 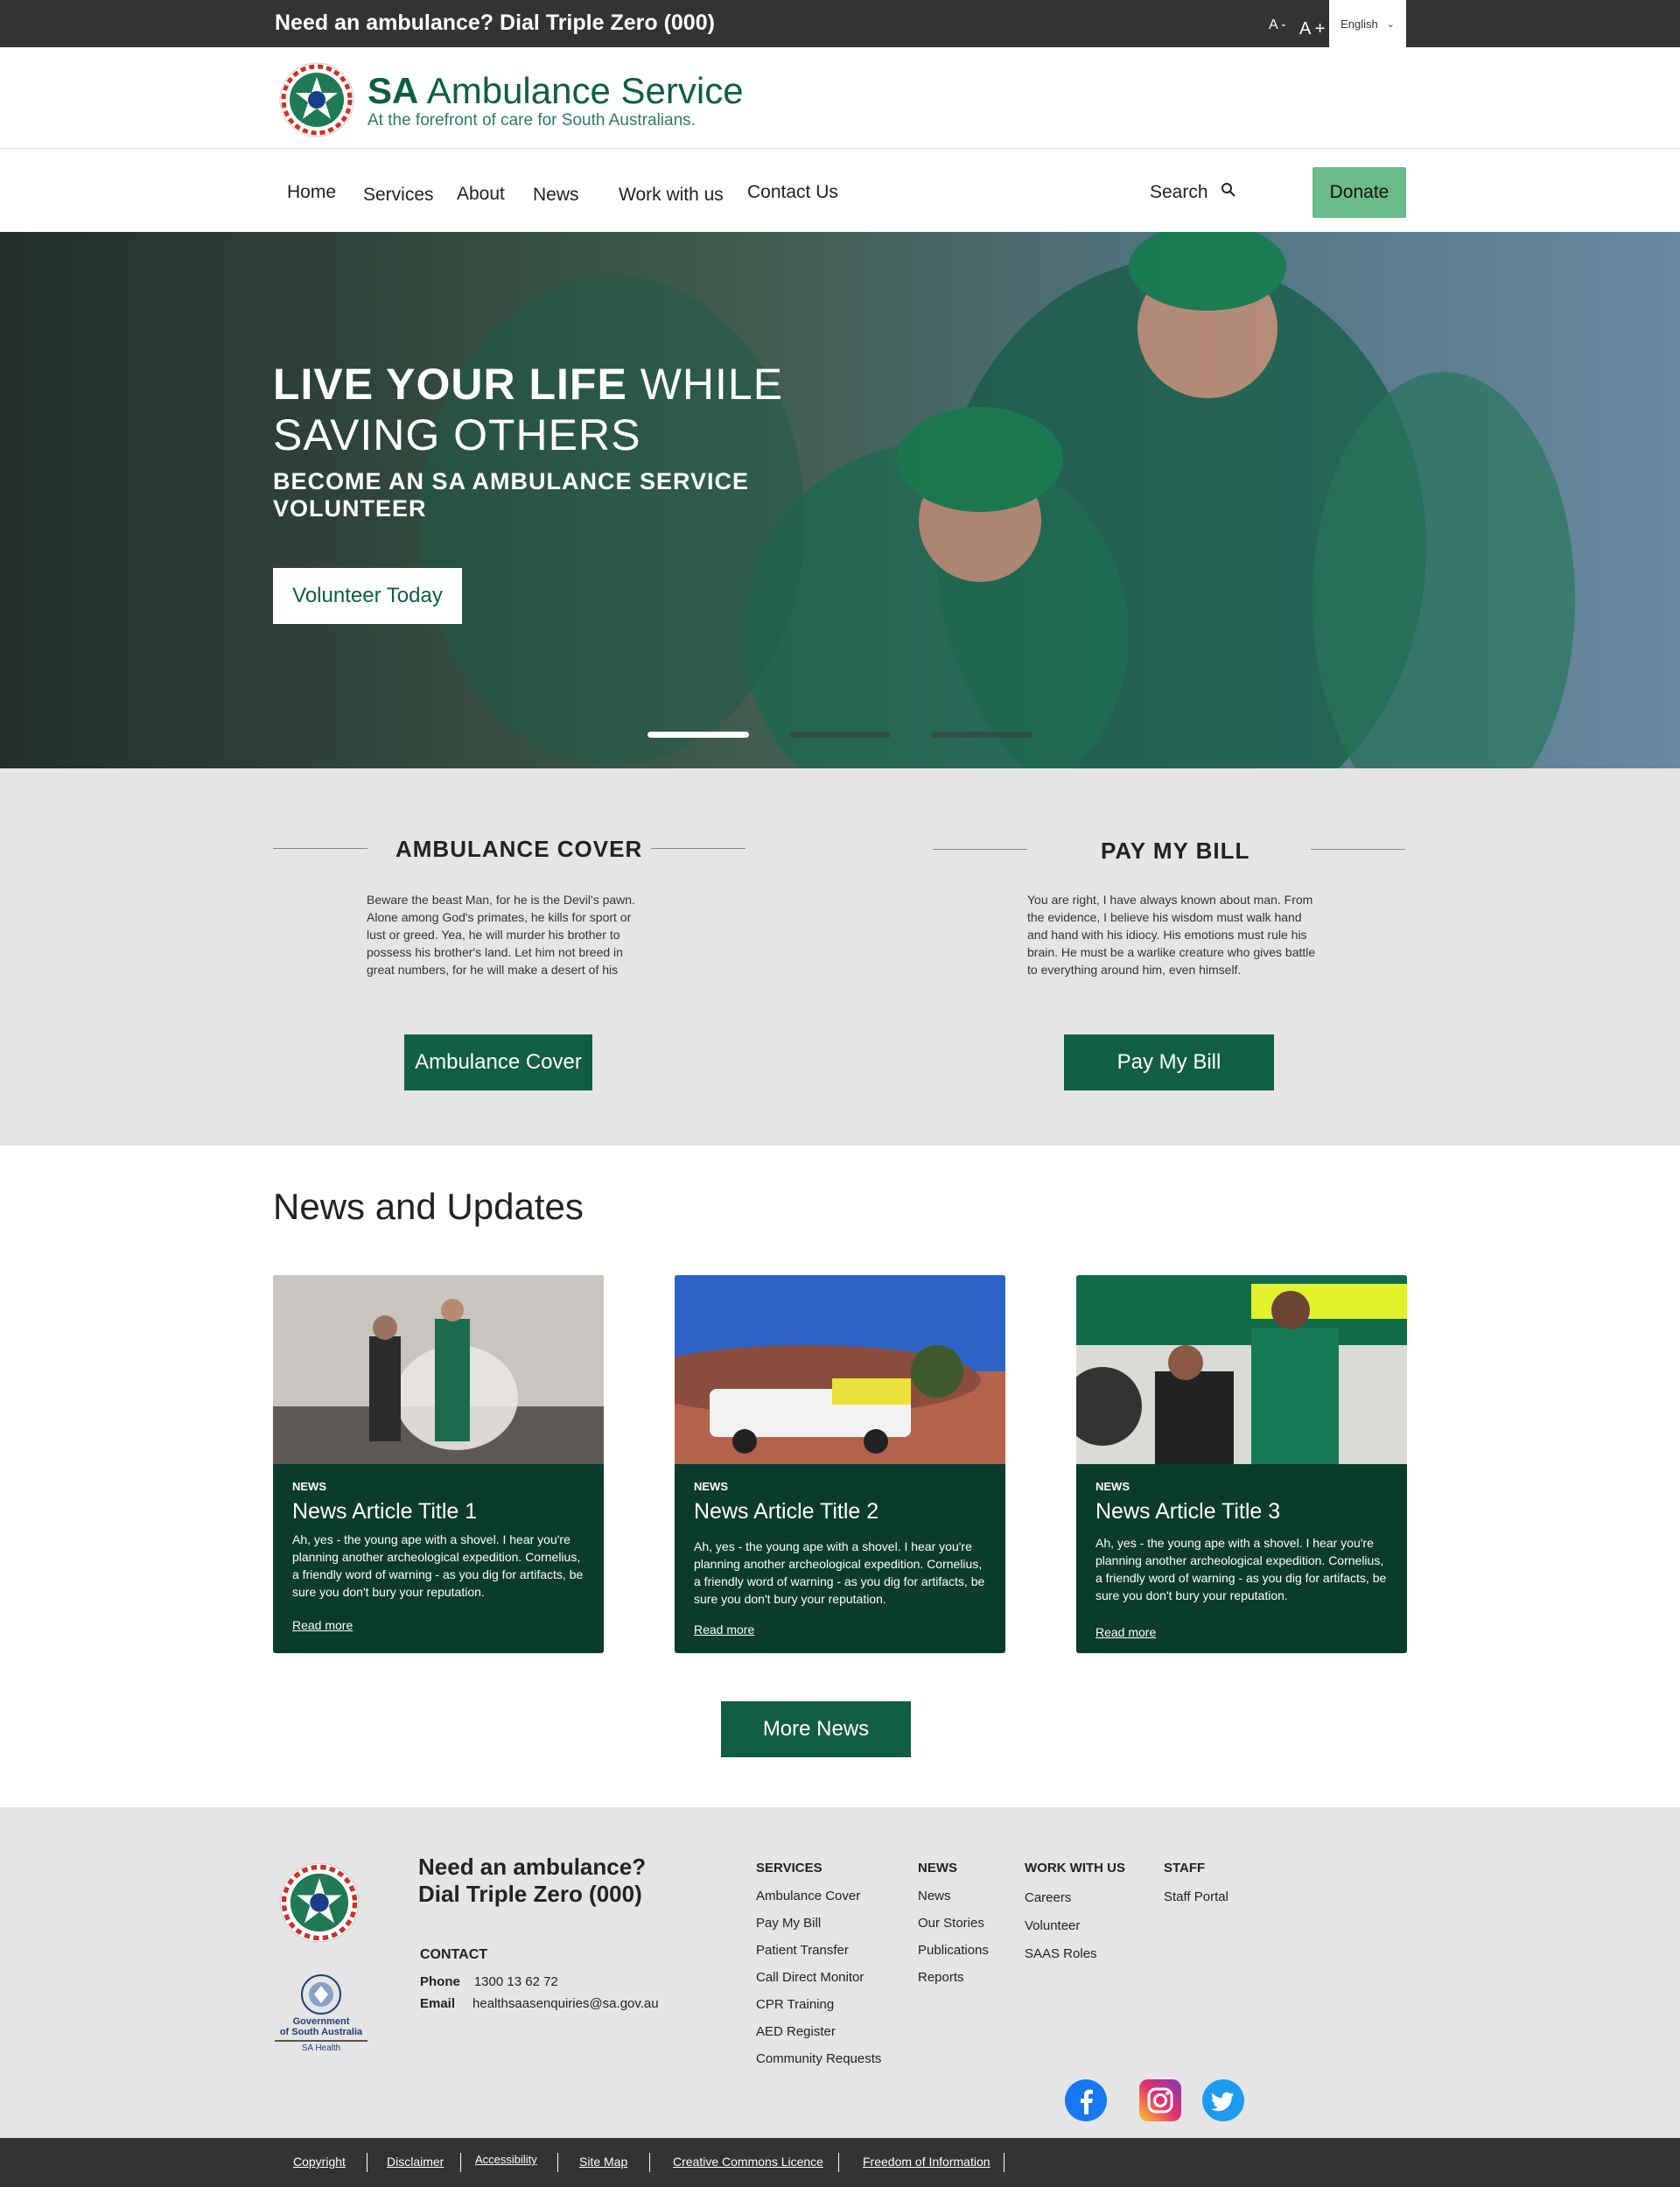 I want to click on more-news-button: More News, so click(x=816, y=1729).